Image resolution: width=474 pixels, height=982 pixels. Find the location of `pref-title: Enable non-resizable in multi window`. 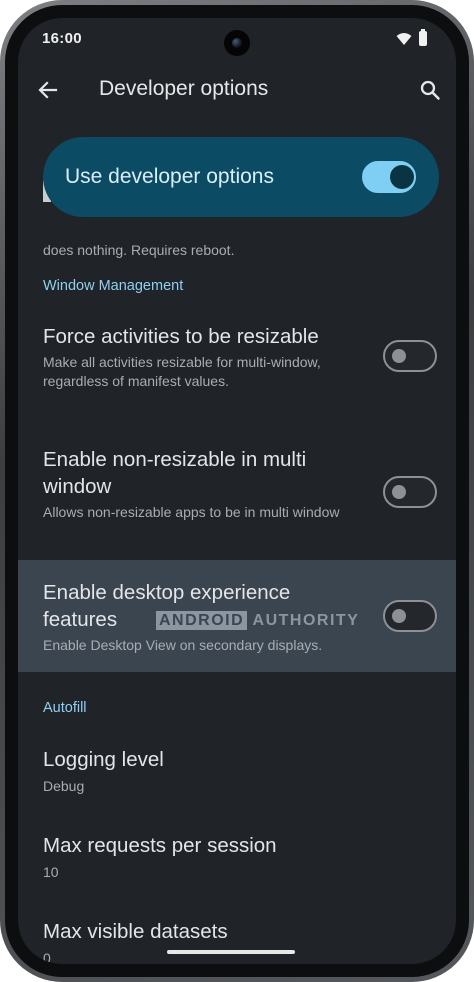

pref-title: Enable non-resizable in multi window is located at coordinates (175, 473).